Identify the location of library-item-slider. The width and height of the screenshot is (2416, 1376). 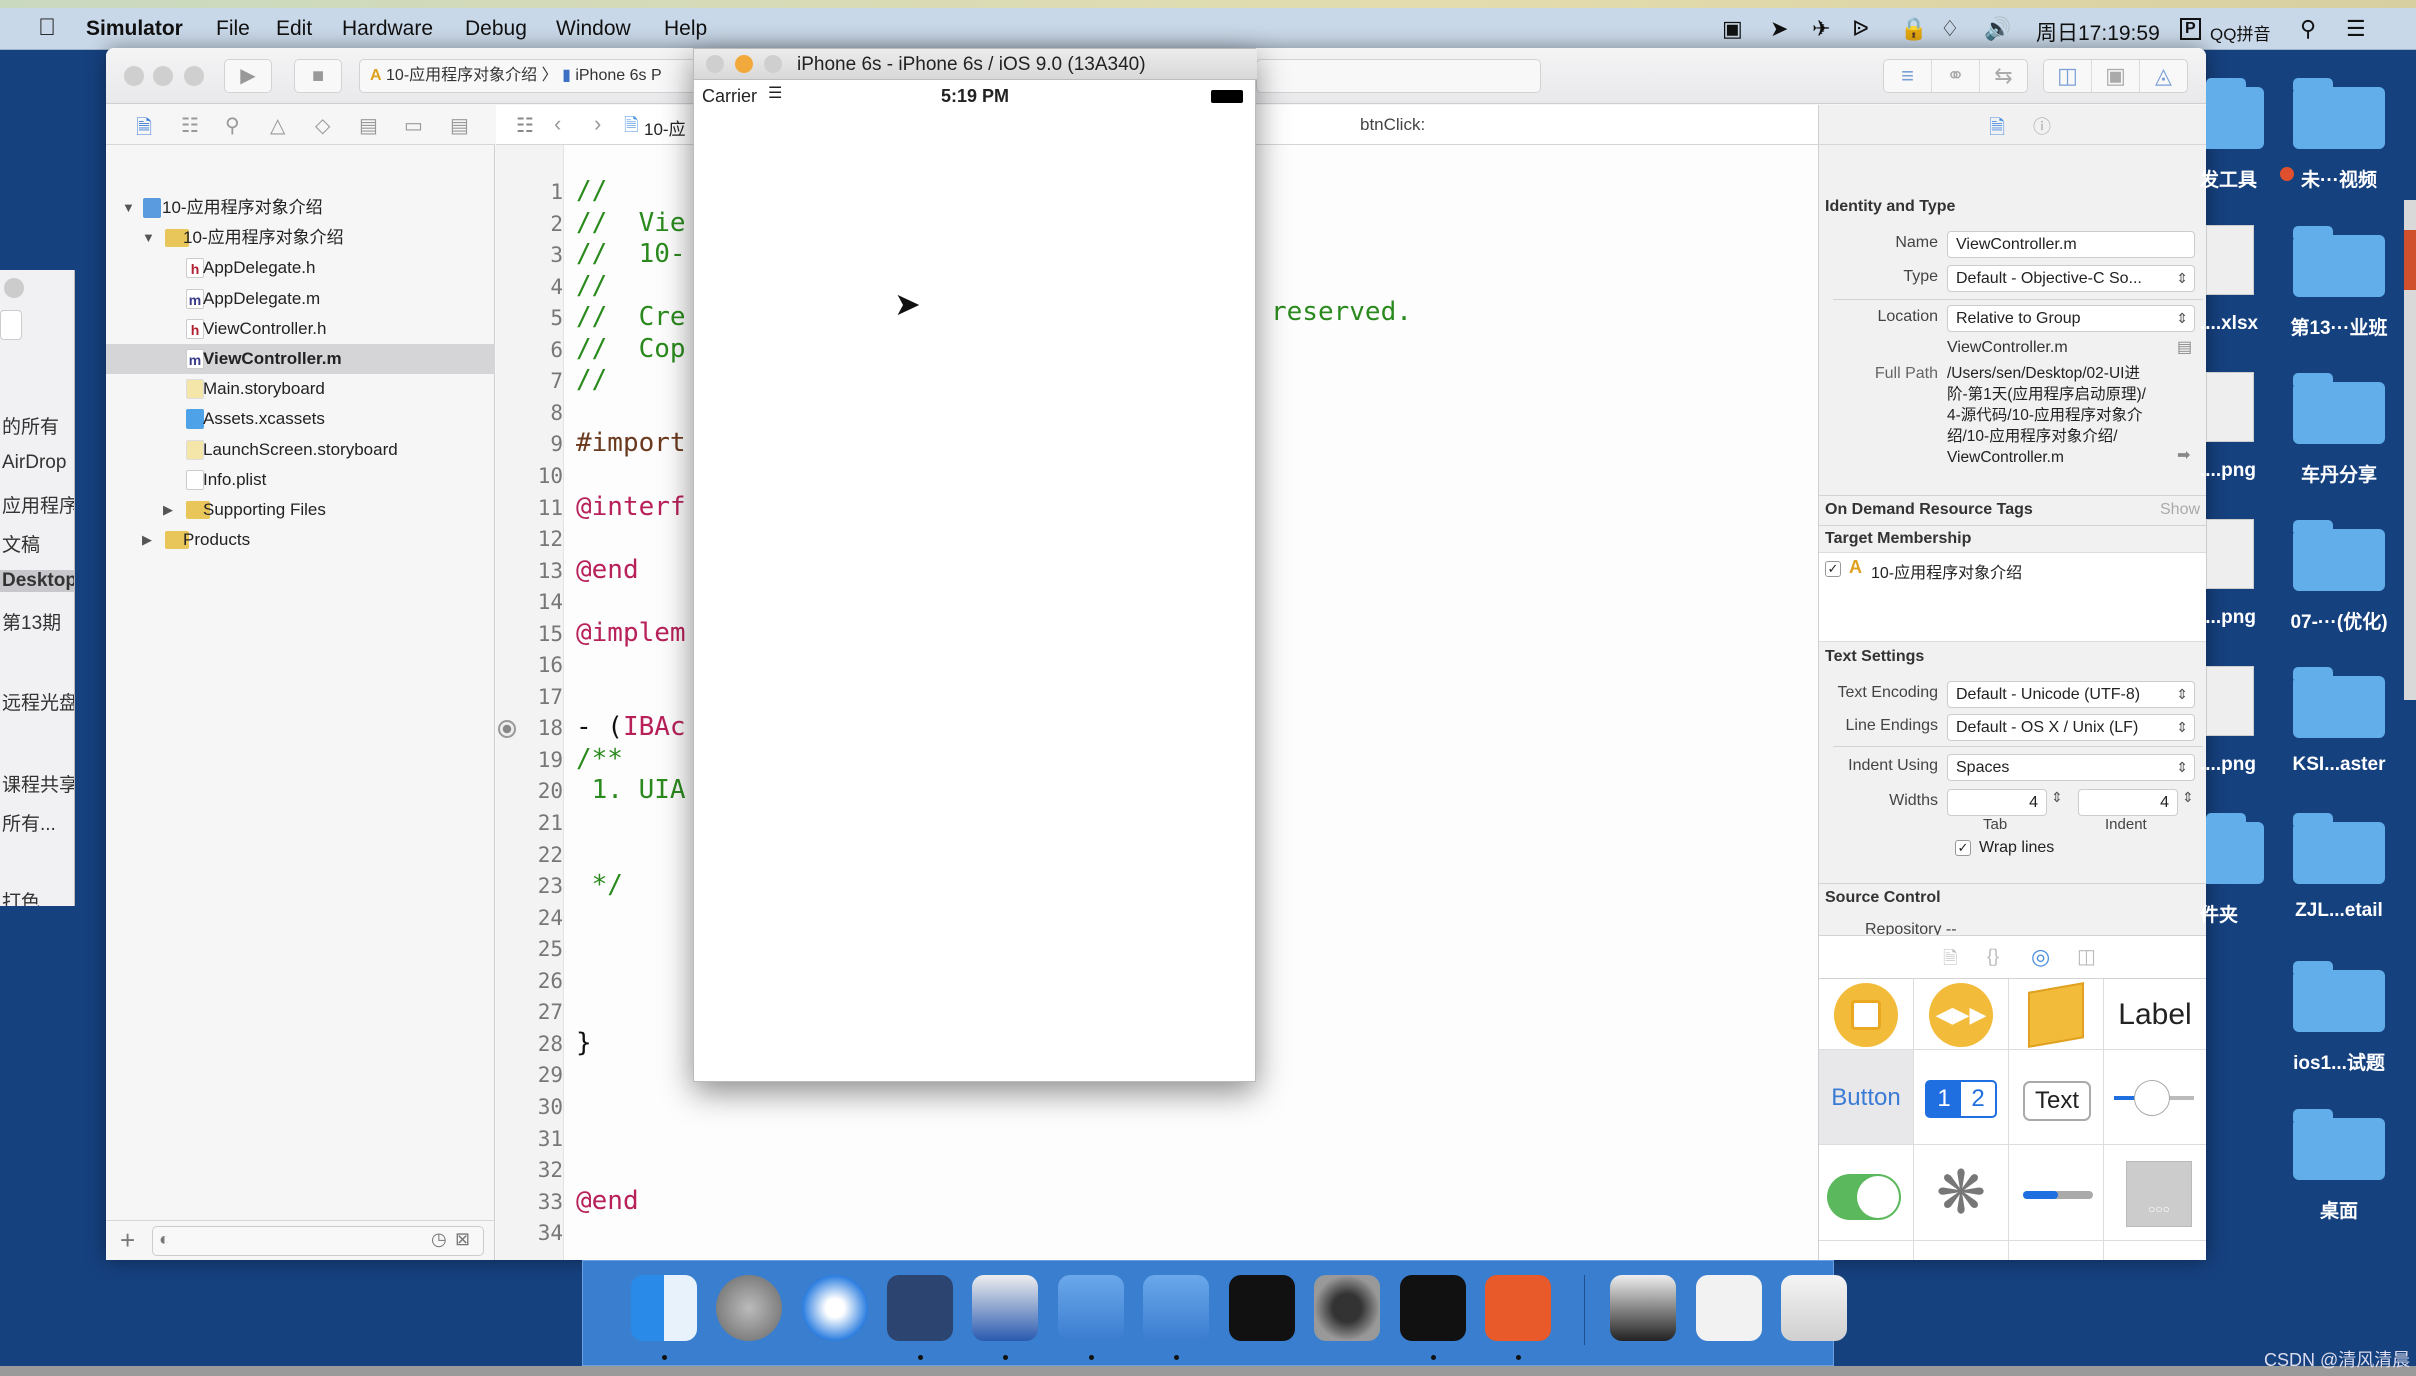
(2155, 1097).